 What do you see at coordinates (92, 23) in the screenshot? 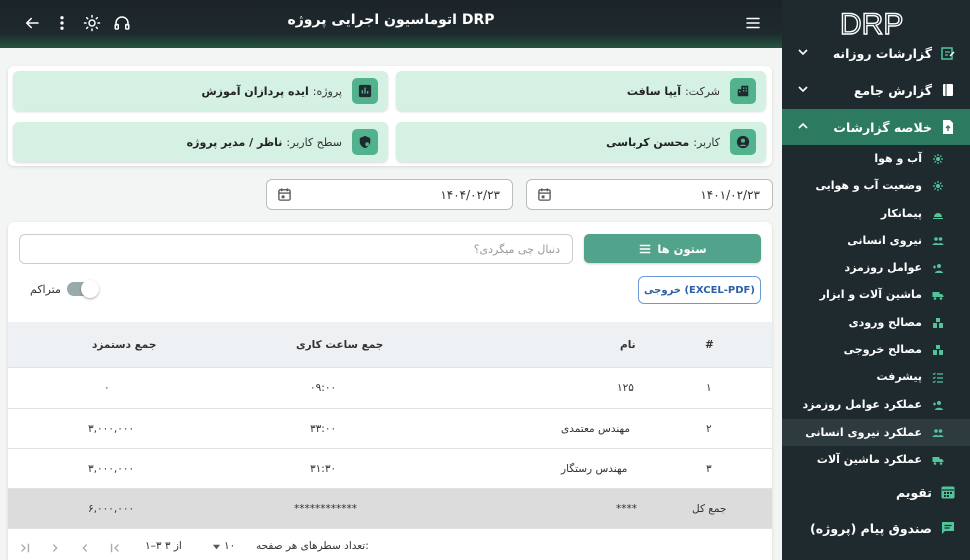
I see `sun-icon` at bounding box center [92, 23].